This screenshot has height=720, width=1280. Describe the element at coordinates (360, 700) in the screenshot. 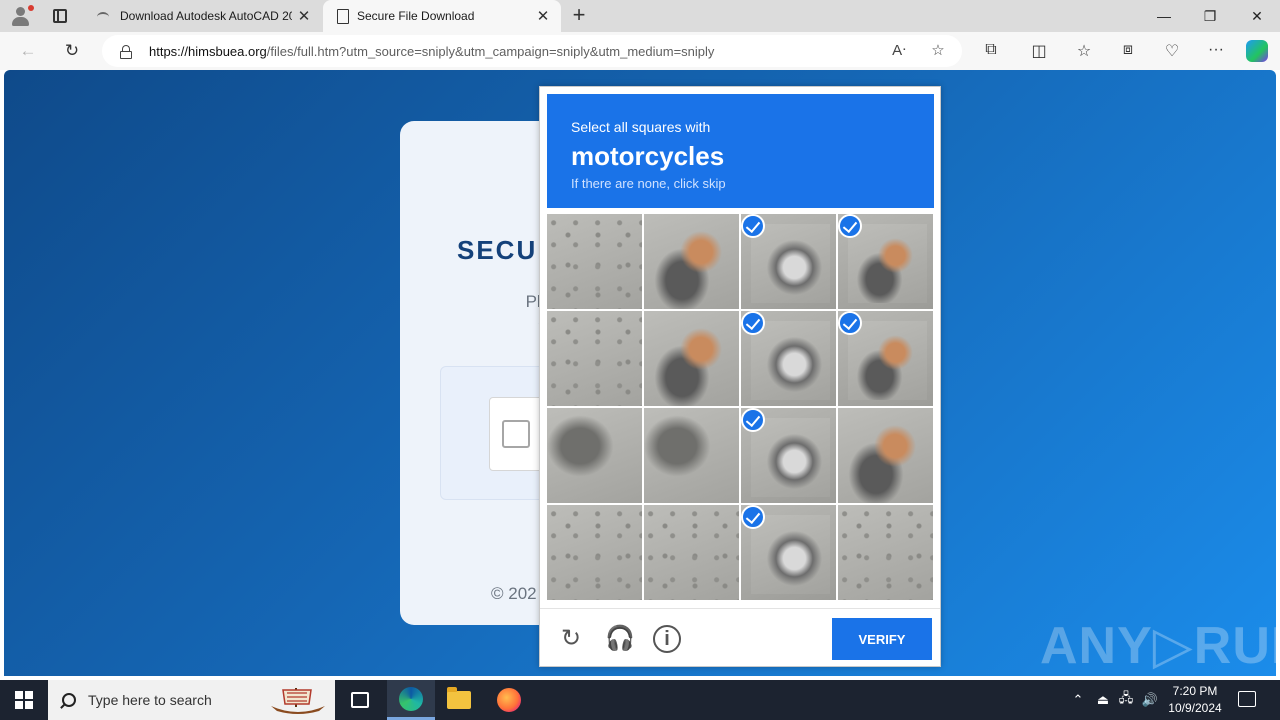

I see `task-view-icon` at that location.